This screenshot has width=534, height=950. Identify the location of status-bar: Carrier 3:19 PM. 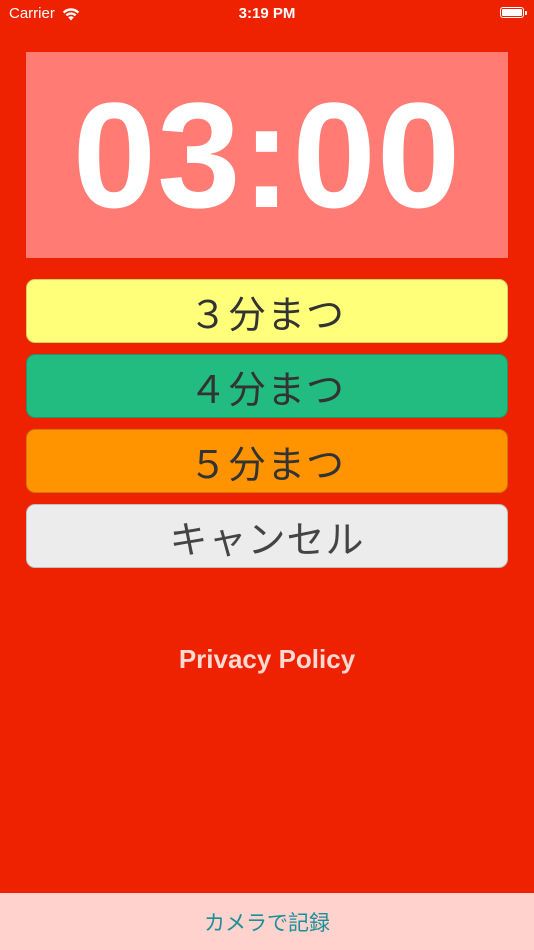
(267, 14).